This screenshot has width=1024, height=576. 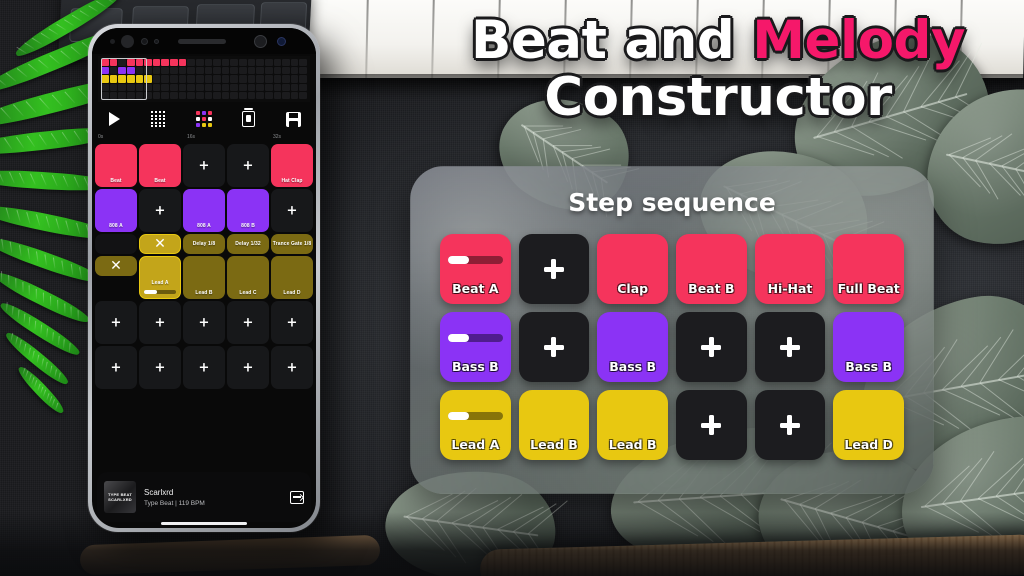 What do you see at coordinates (127, 41) in the screenshot?
I see `front-camera-icon` at bounding box center [127, 41].